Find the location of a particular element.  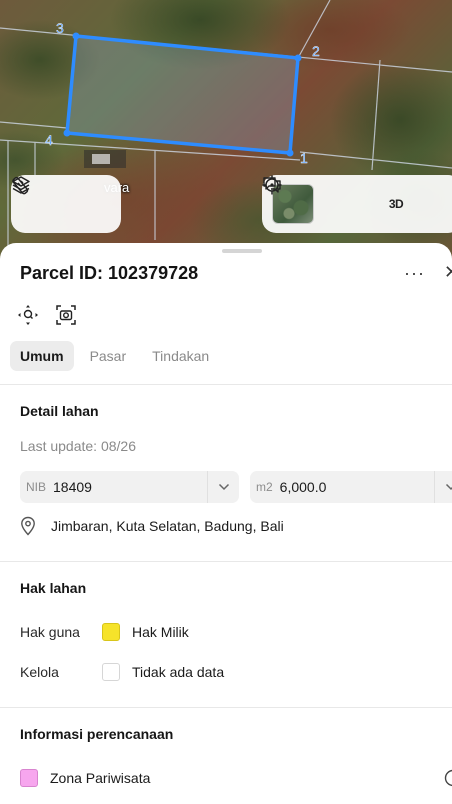

zone-value: Zona Pariwisata is located at coordinates (100, 778).